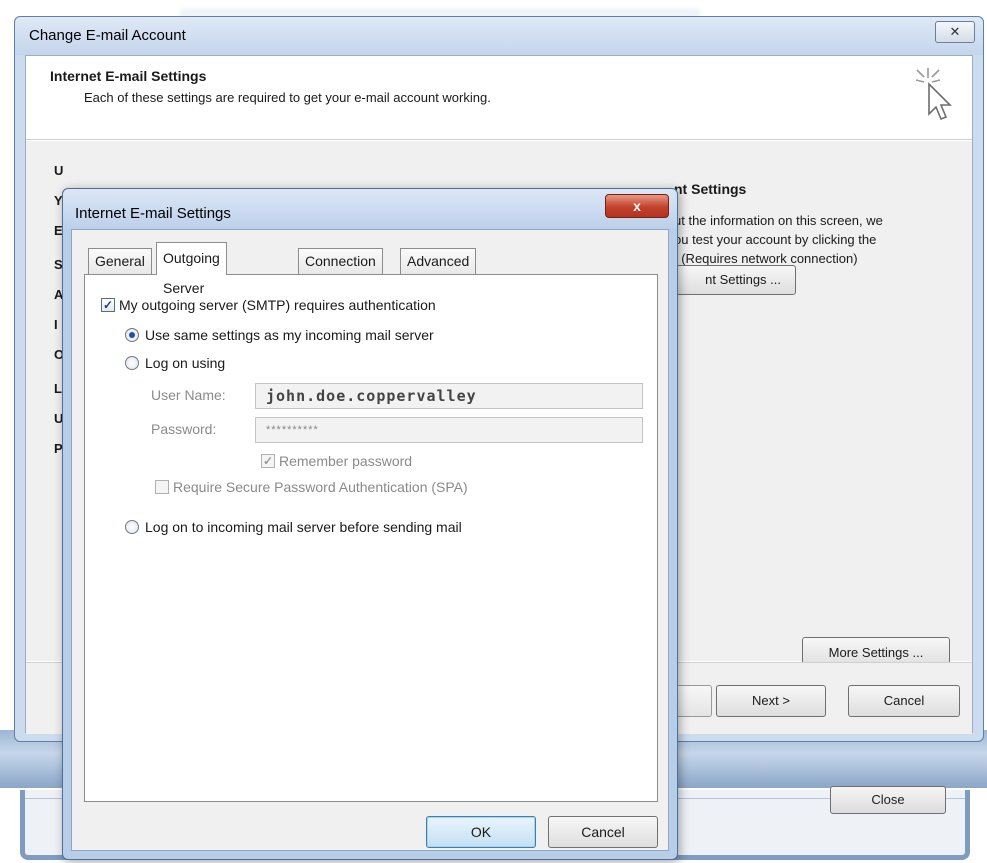 This screenshot has height=863, width=987. I want to click on tab-general: General, so click(120, 261).